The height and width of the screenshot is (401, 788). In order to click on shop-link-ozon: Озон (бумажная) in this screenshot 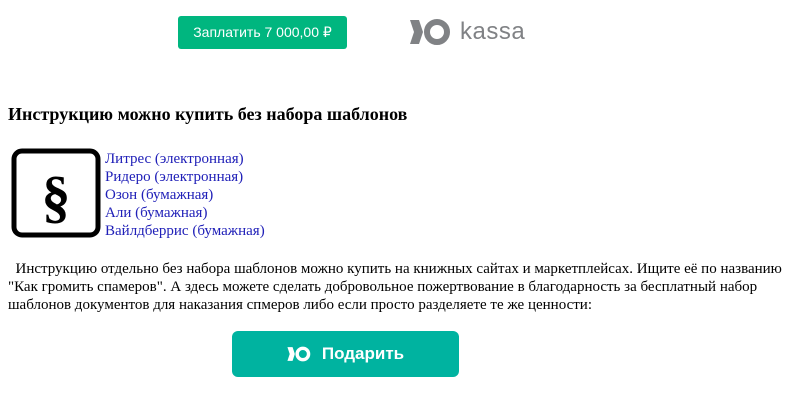, I will do `click(159, 195)`.